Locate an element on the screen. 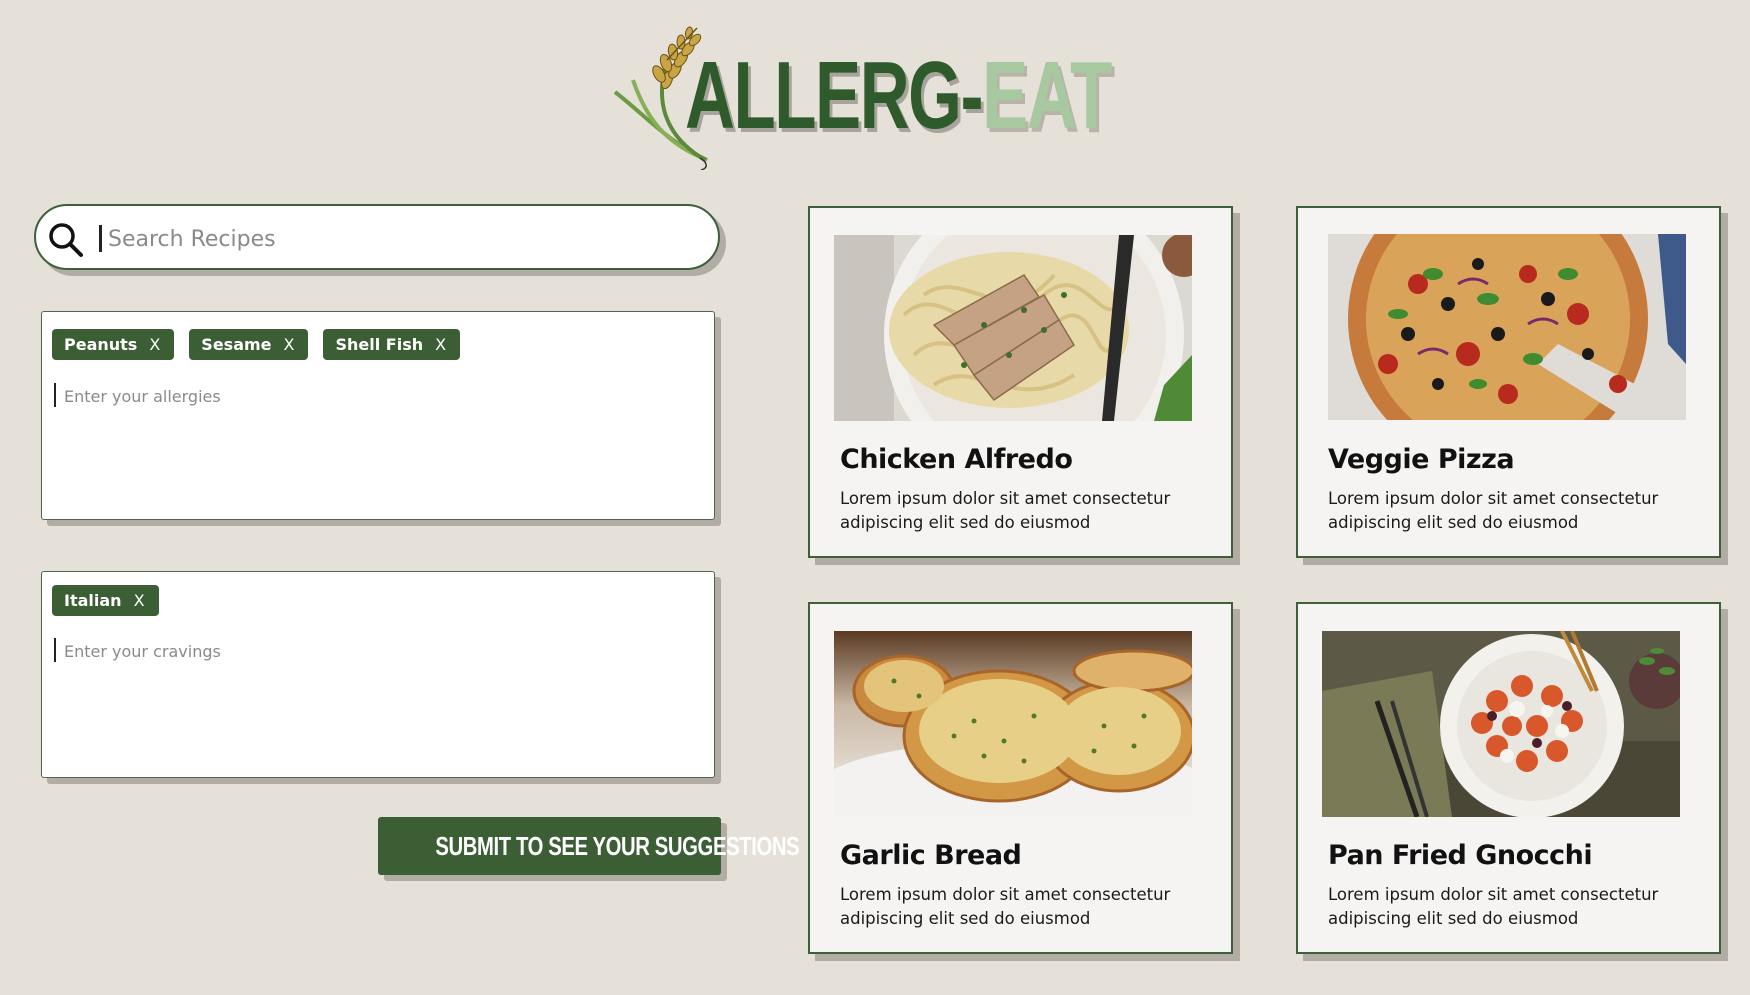 The height and width of the screenshot is (995, 1750). logo-text-light: EAT is located at coordinates (1047, 95).